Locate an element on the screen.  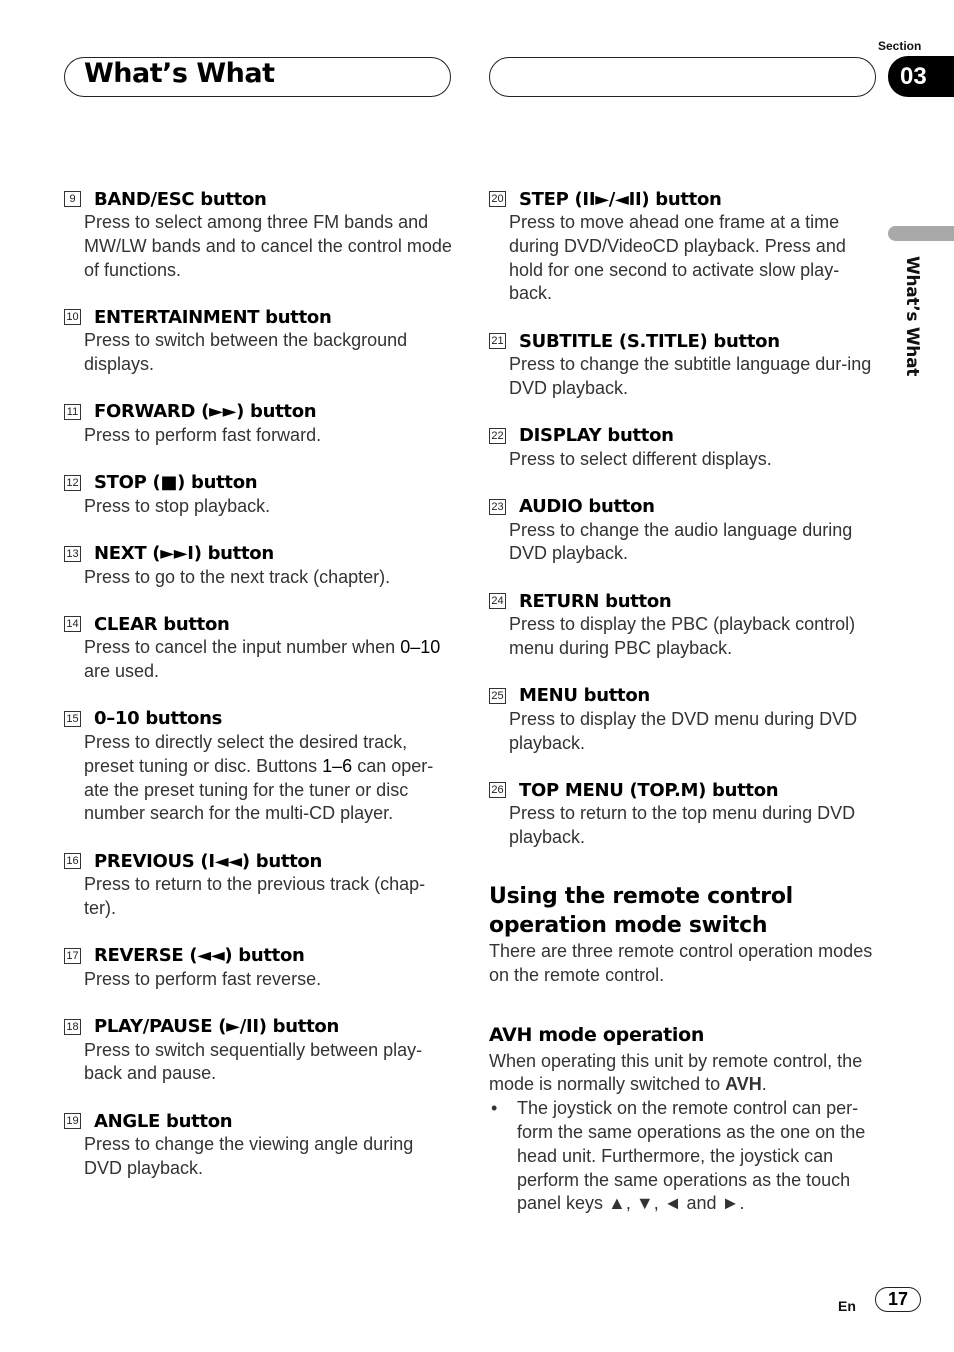
item-title: RETURN button is located at coordinates (595, 601).